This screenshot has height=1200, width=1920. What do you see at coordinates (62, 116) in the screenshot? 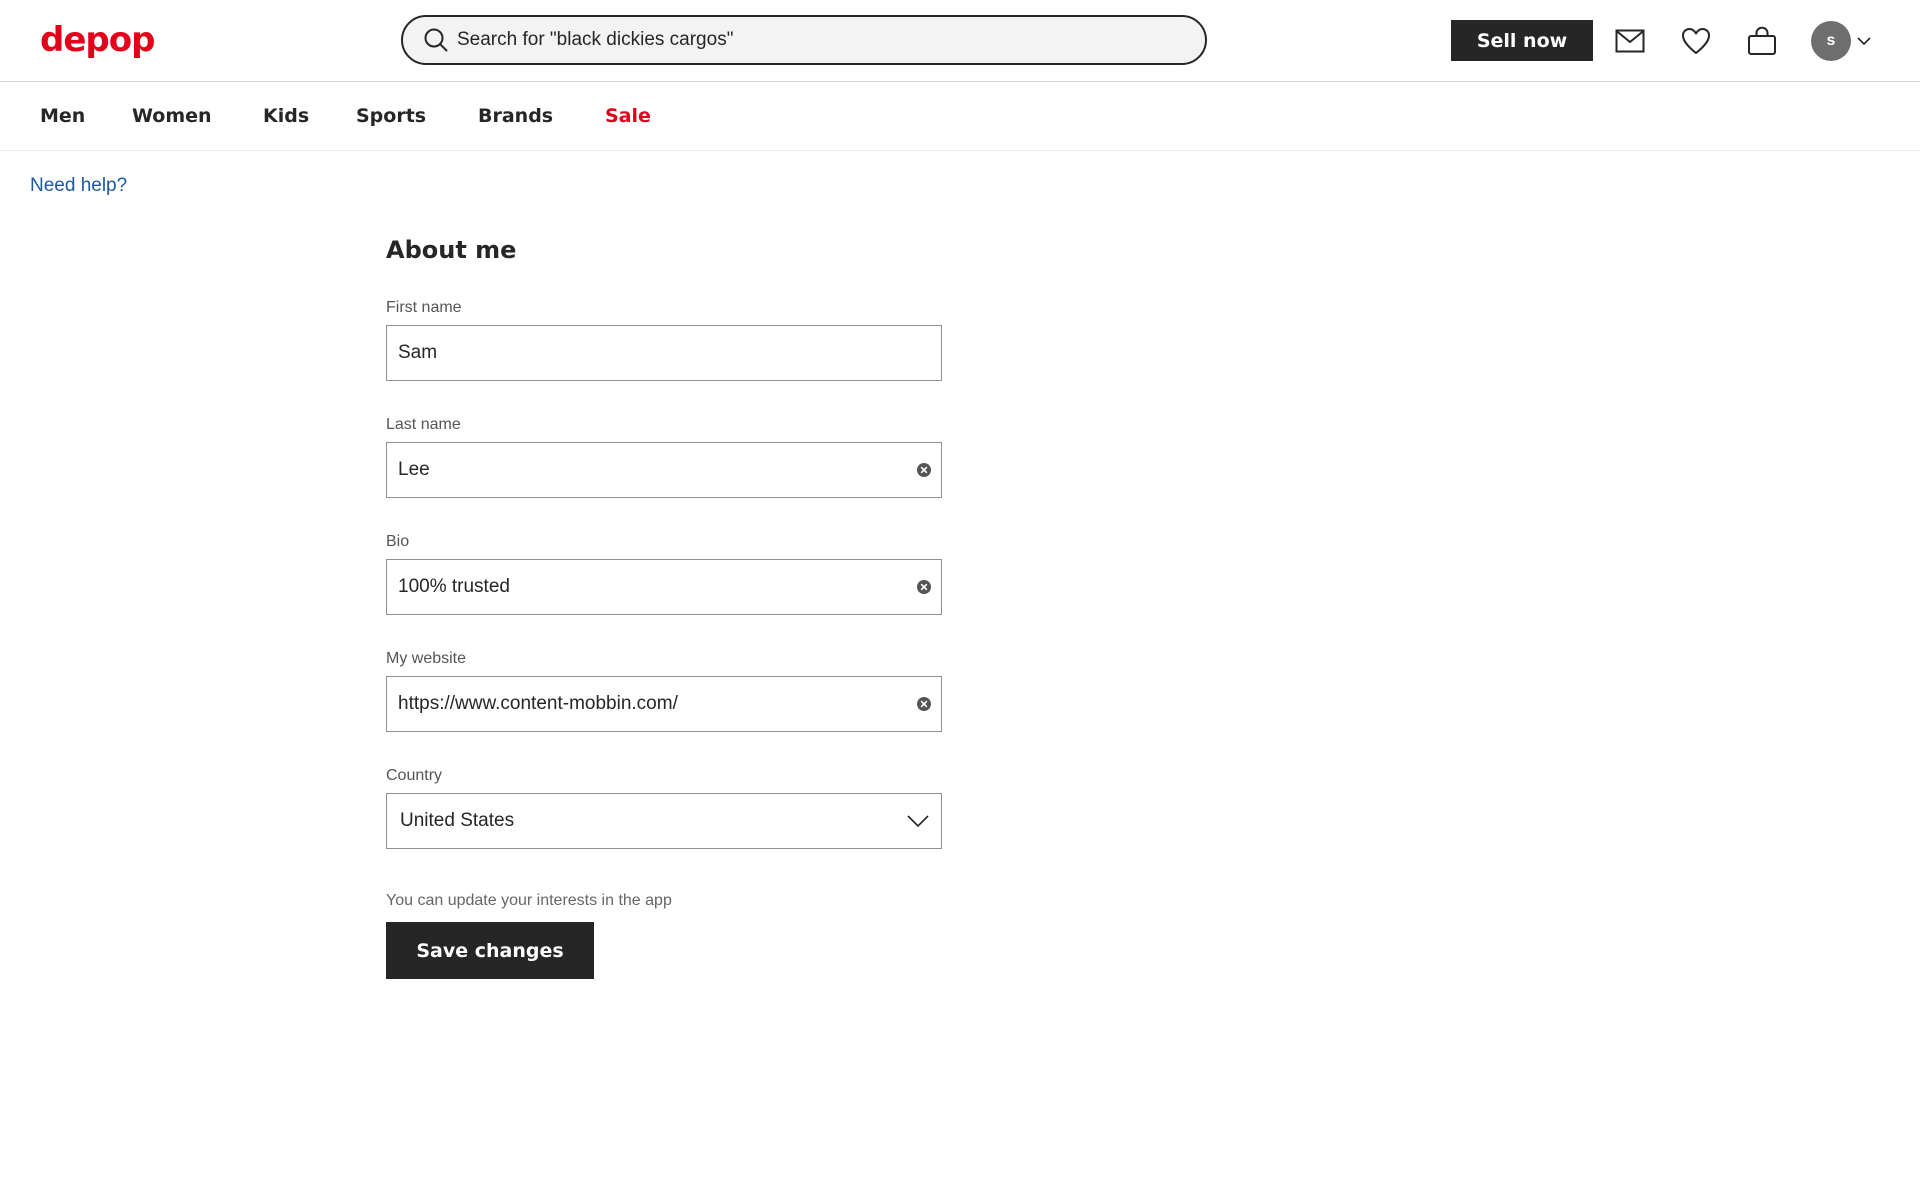
I see `nav-item-men: Men` at bounding box center [62, 116].